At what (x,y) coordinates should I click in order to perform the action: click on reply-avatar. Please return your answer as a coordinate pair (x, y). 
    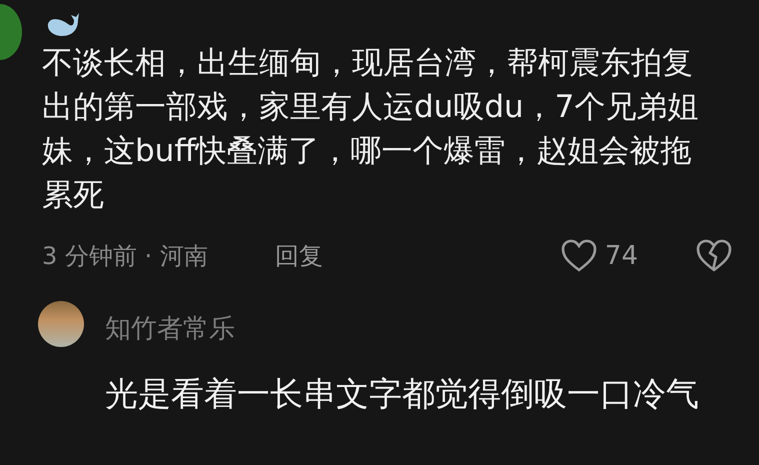
    Looking at the image, I should click on (61, 324).